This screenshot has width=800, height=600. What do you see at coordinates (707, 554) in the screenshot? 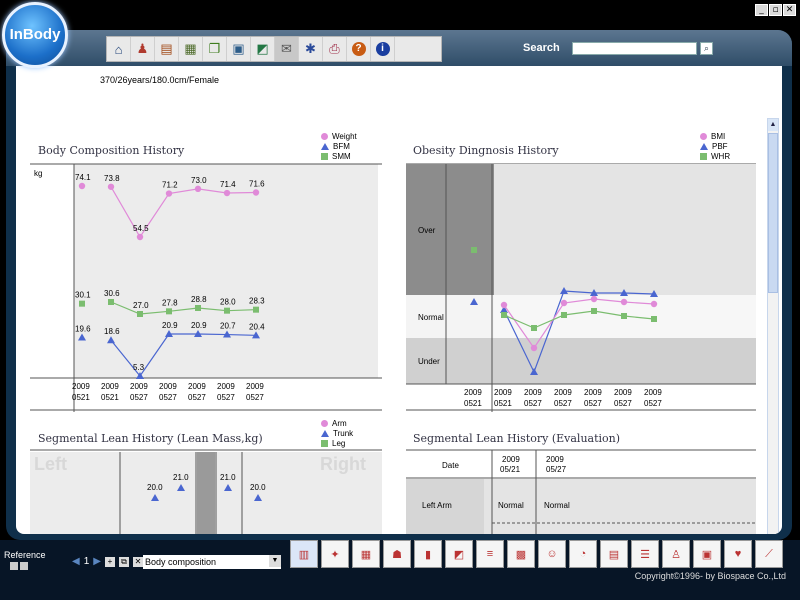
I see `thumb-photo-icon: ▣` at bounding box center [707, 554].